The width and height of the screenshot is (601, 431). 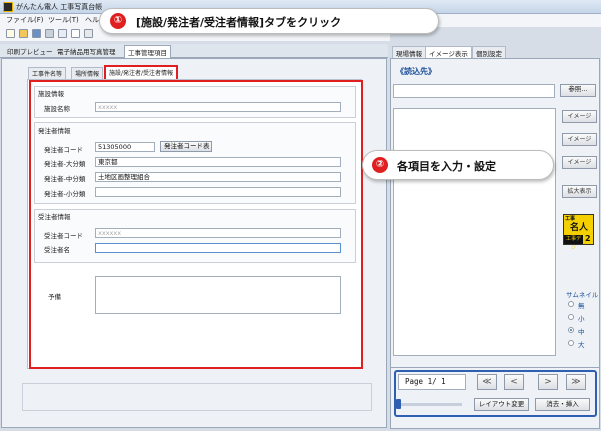 What do you see at coordinates (62, 33) in the screenshot?
I see `copy-icon` at bounding box center [62, 33].